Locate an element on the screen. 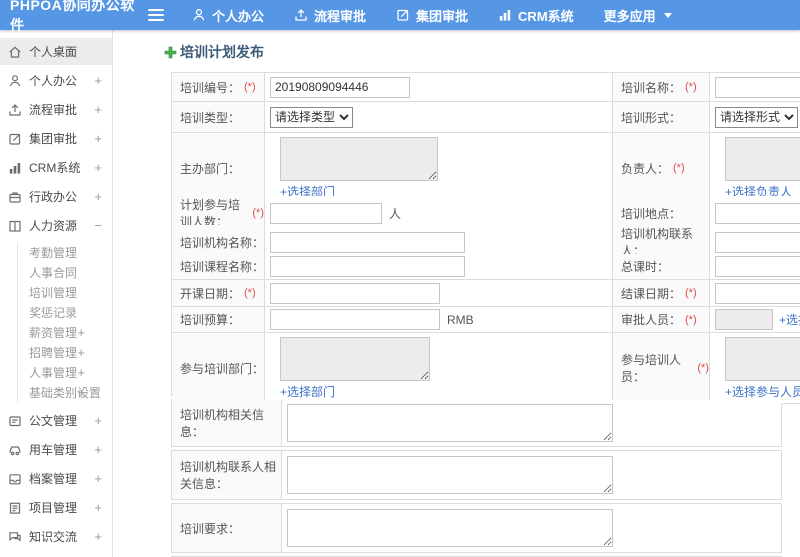 This screenshot has width=800, height=557. label-participants: 参与培训人员： (*) is located at coordinates (661, 368).